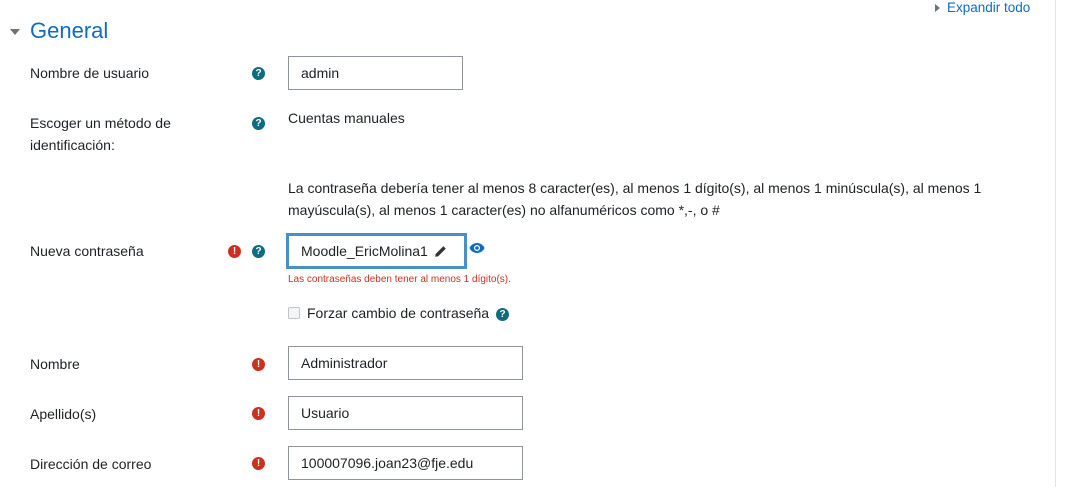  Describe the element at coordinates (100, 123) in the screenshot. I see `auth-label-line1: Escoger un método de` at that location.